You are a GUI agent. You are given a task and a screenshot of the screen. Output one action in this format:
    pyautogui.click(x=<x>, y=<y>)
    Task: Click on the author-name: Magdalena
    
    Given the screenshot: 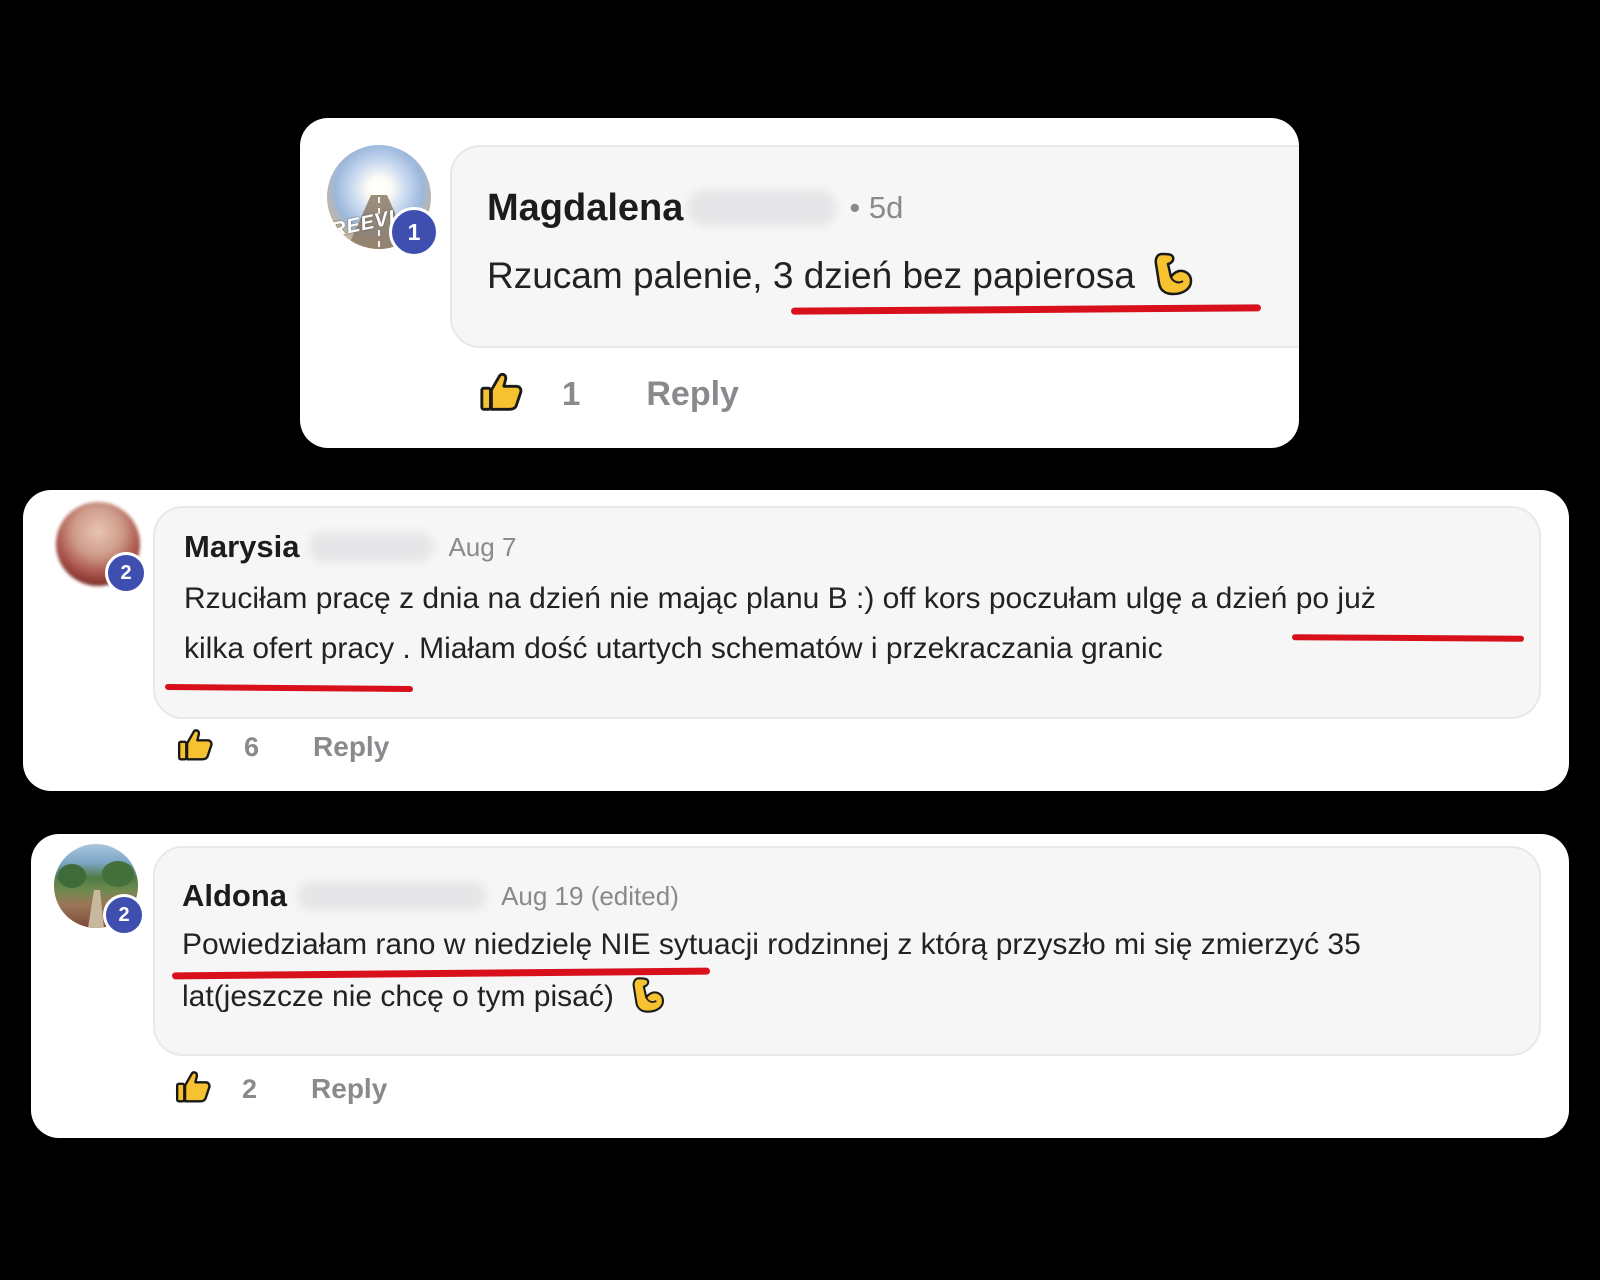 What is the action you would take?
    pyautogui.click(x=585, y=208)
    